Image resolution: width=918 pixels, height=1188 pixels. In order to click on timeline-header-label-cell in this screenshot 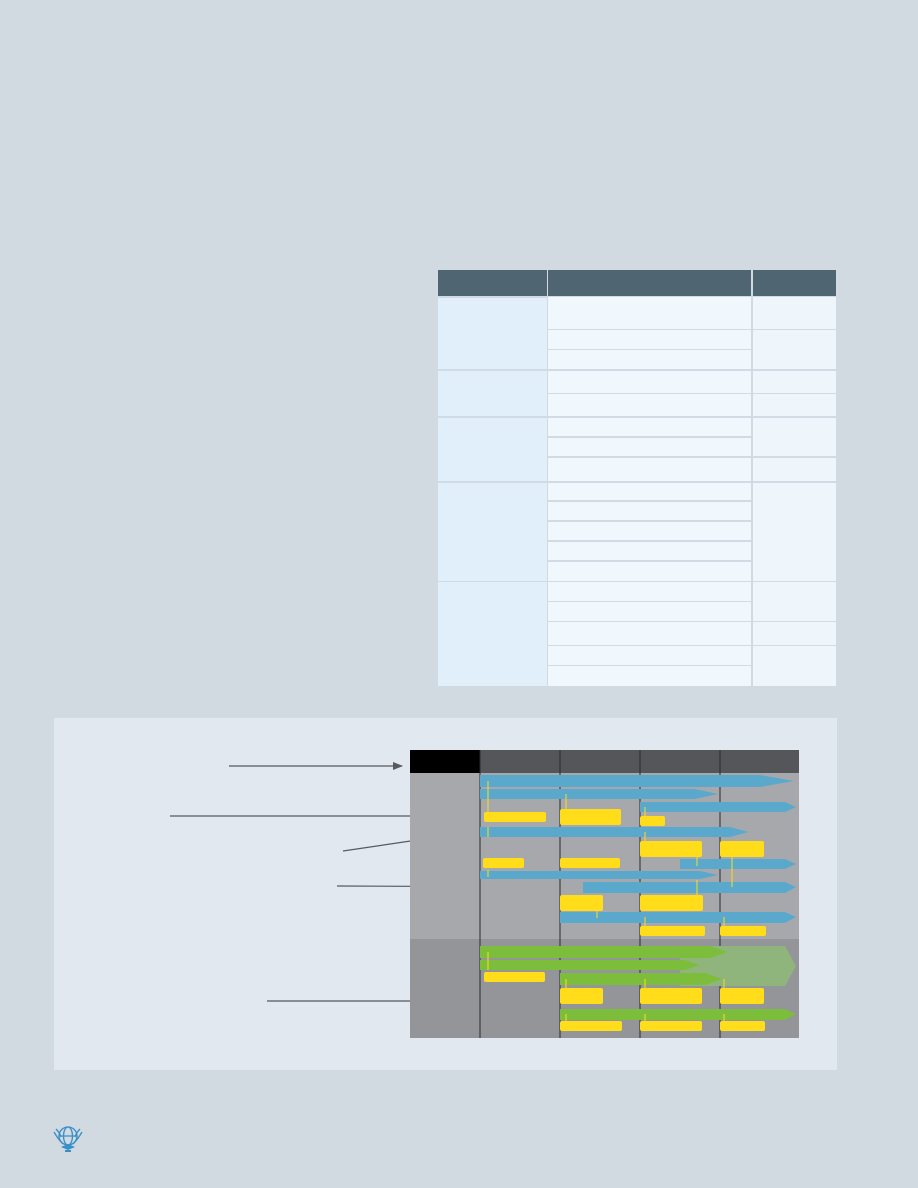, I will do `click(445, 761)`.